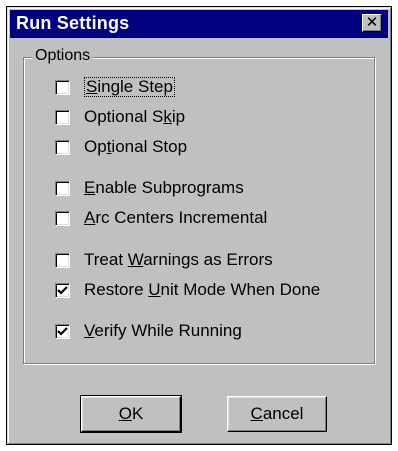 The image size is (398, 451). I want to click on single-step-checkbox: Single Step, so click(115, 87).